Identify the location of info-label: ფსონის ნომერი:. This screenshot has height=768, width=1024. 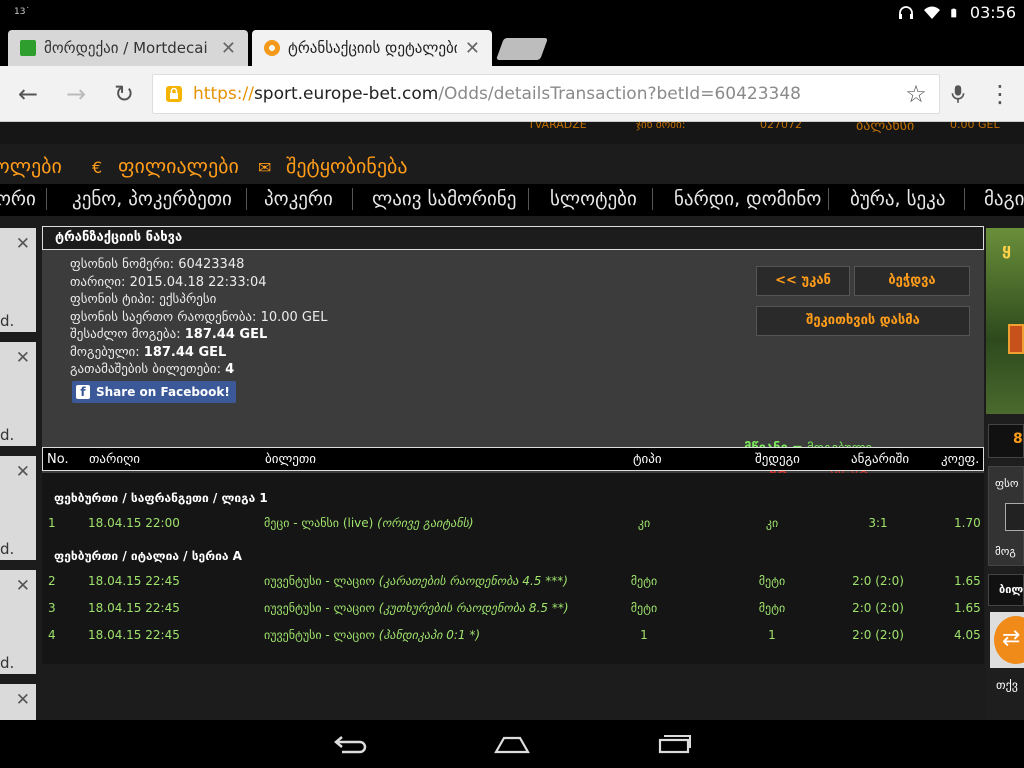
(122, 264).